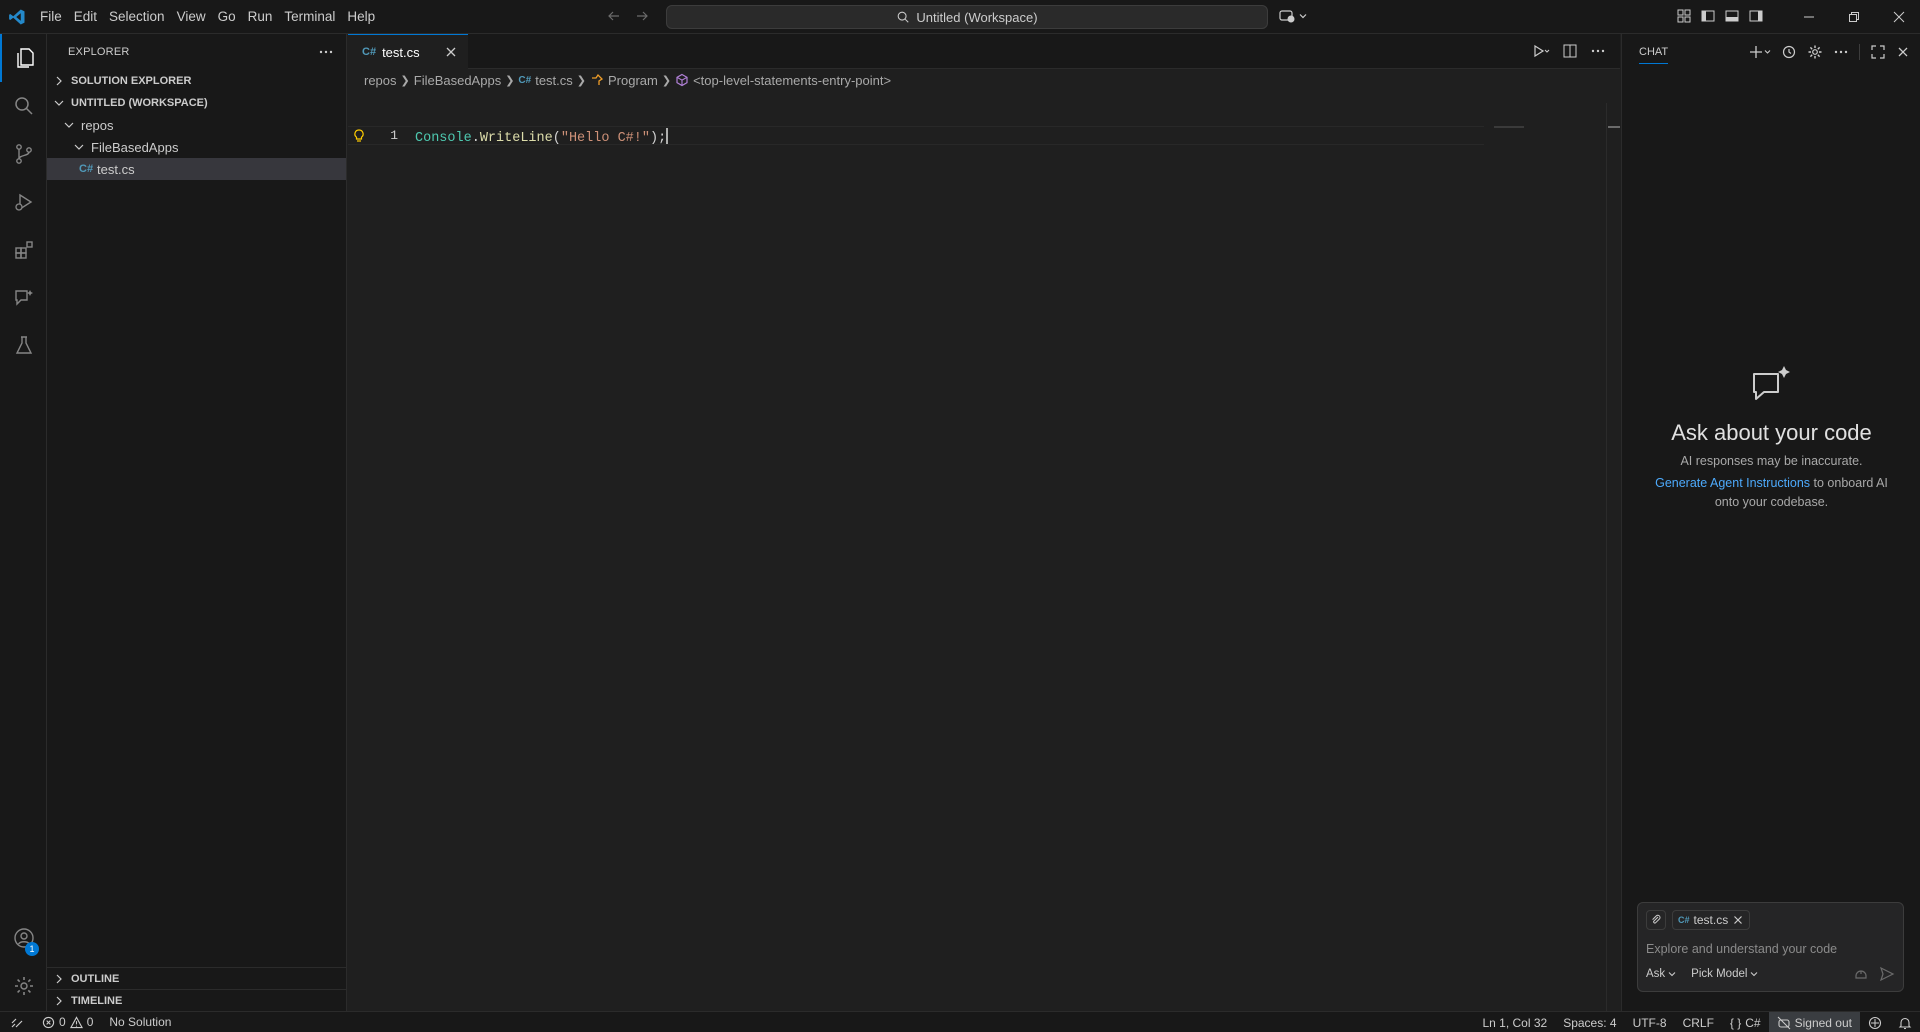 The height and width of the screenshot is (1032, 1920). Describe the element at coordinates (1570, 51) in the screenshot. I see `split-editor-icon` at that location.